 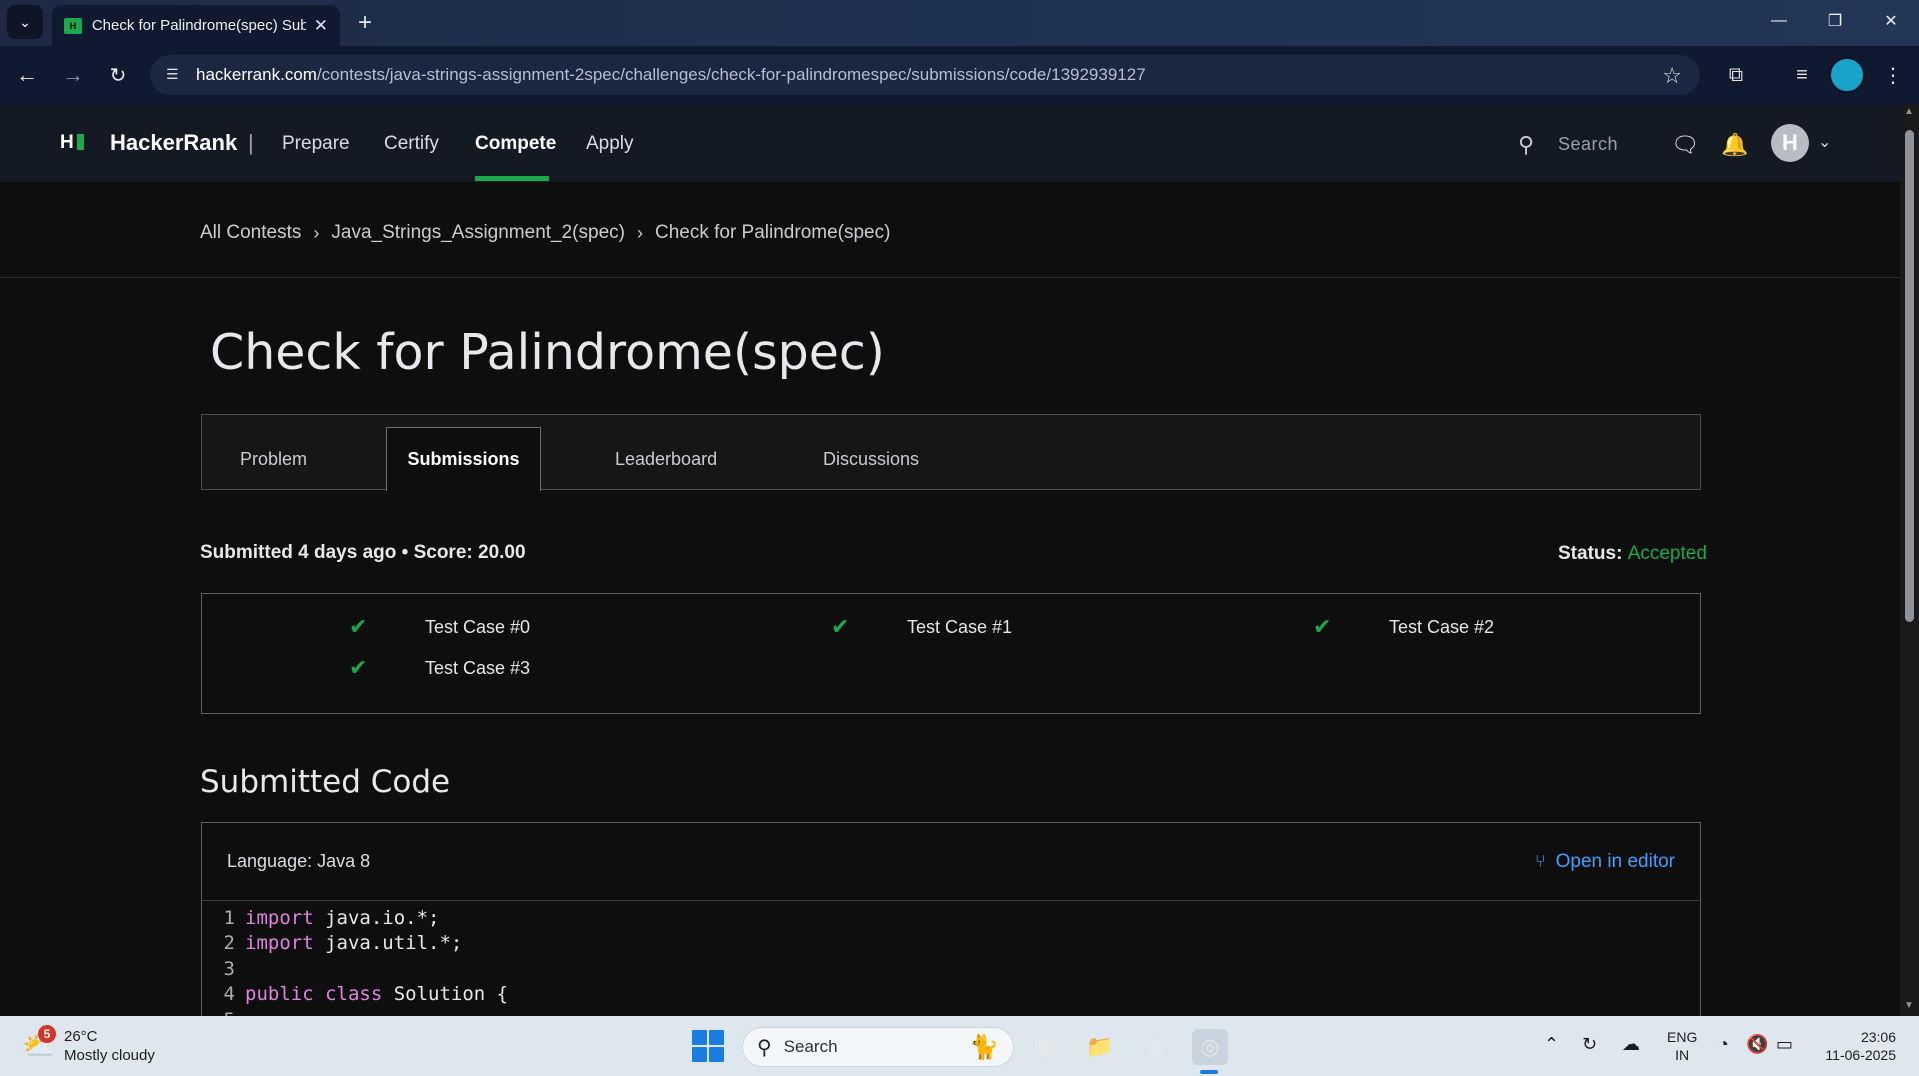 What do you see at coordinates (321, 26) in the screenshot?
I see `tab-close-icon: ✕` at bounding box center [321, 26].